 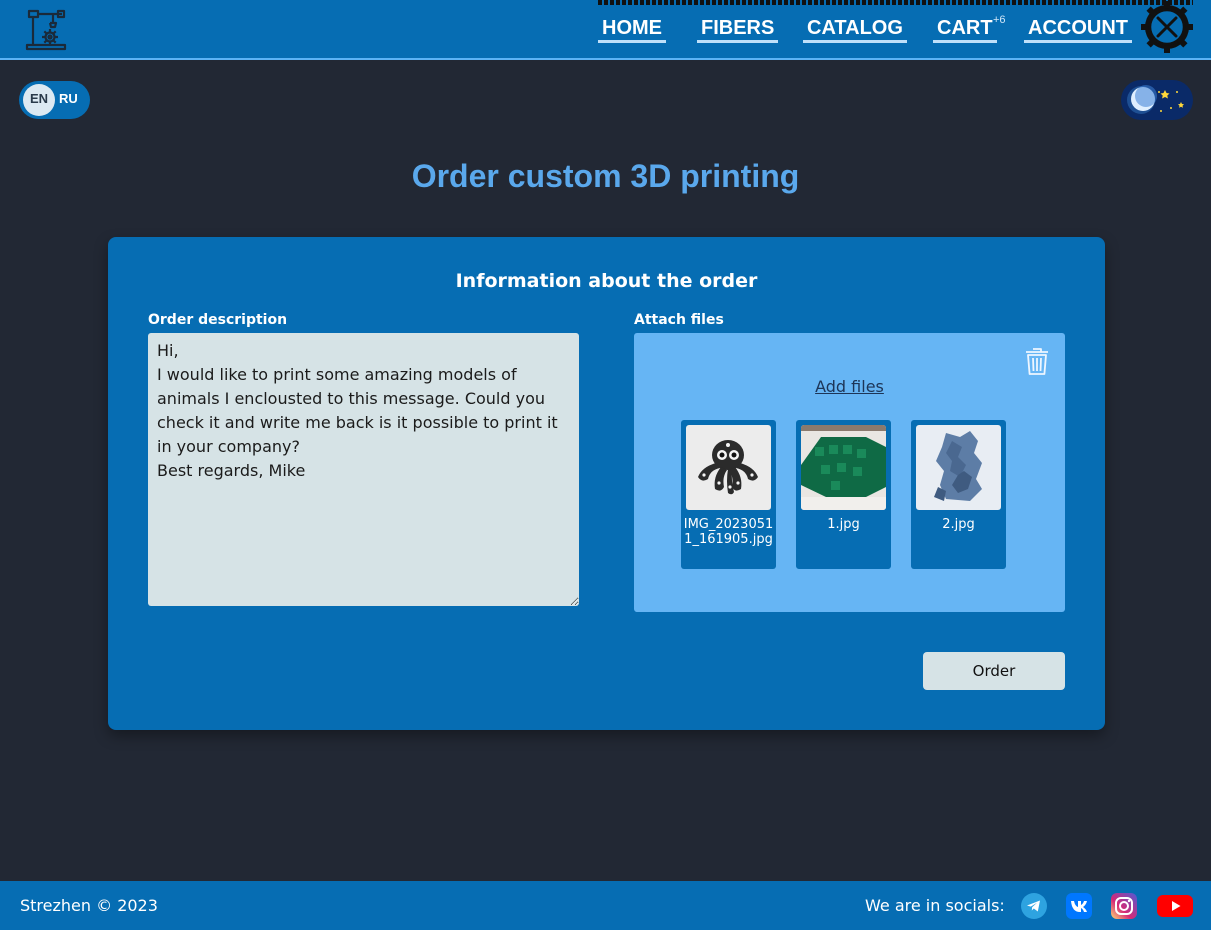 I want to click on order-button: Order, so click(x=994, y=671).